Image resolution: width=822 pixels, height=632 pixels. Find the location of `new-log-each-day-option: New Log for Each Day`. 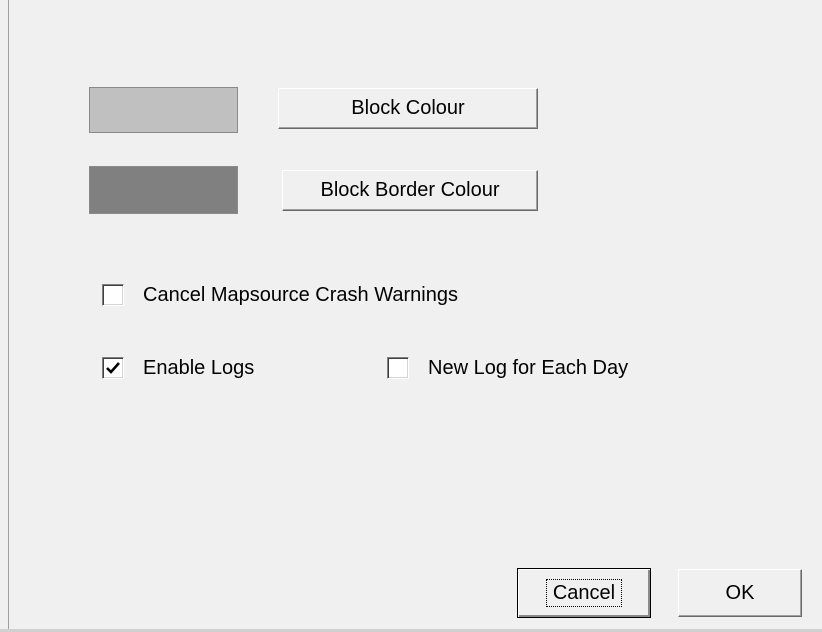

new-log-each-day-option: New Log for Each Day is located at coordinates (507, 368).